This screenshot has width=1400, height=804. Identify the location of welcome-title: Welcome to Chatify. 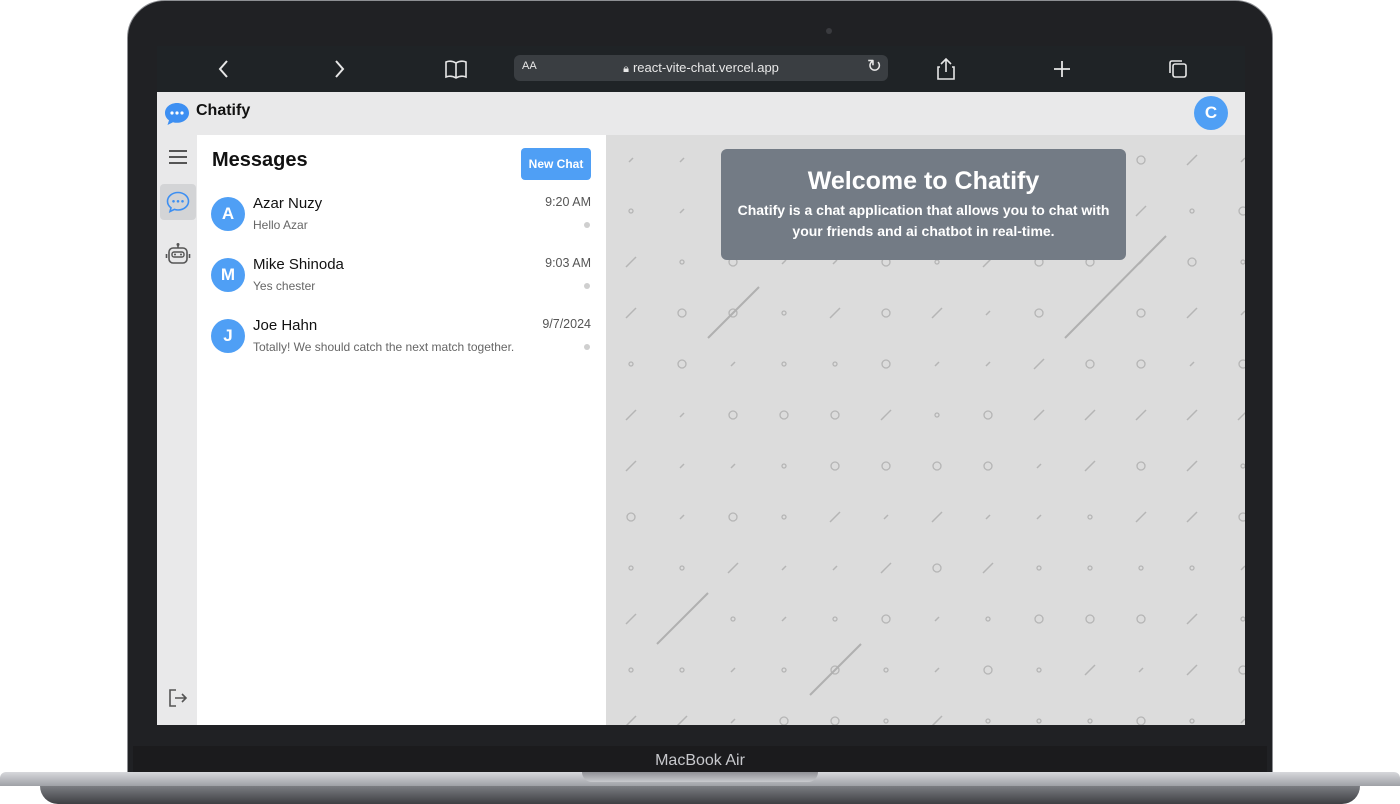
(923, 181).